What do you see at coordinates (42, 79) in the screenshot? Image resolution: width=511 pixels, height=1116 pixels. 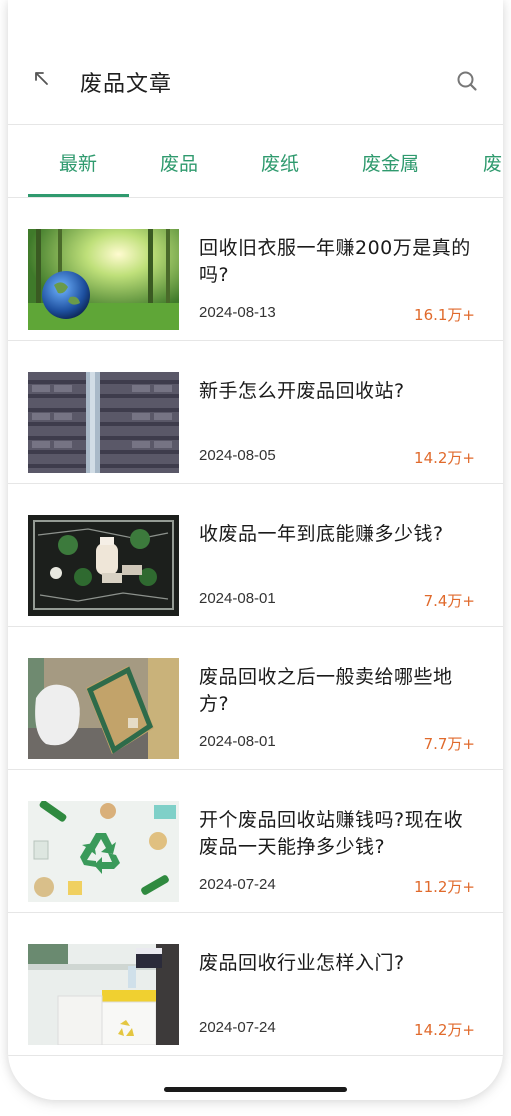 I see `arrow-up-left-icon` at bounding box center [42, 79].